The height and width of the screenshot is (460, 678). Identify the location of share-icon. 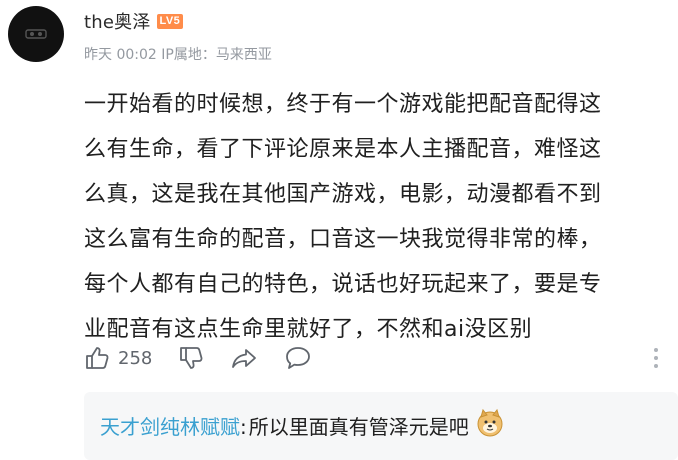
(244, 358).